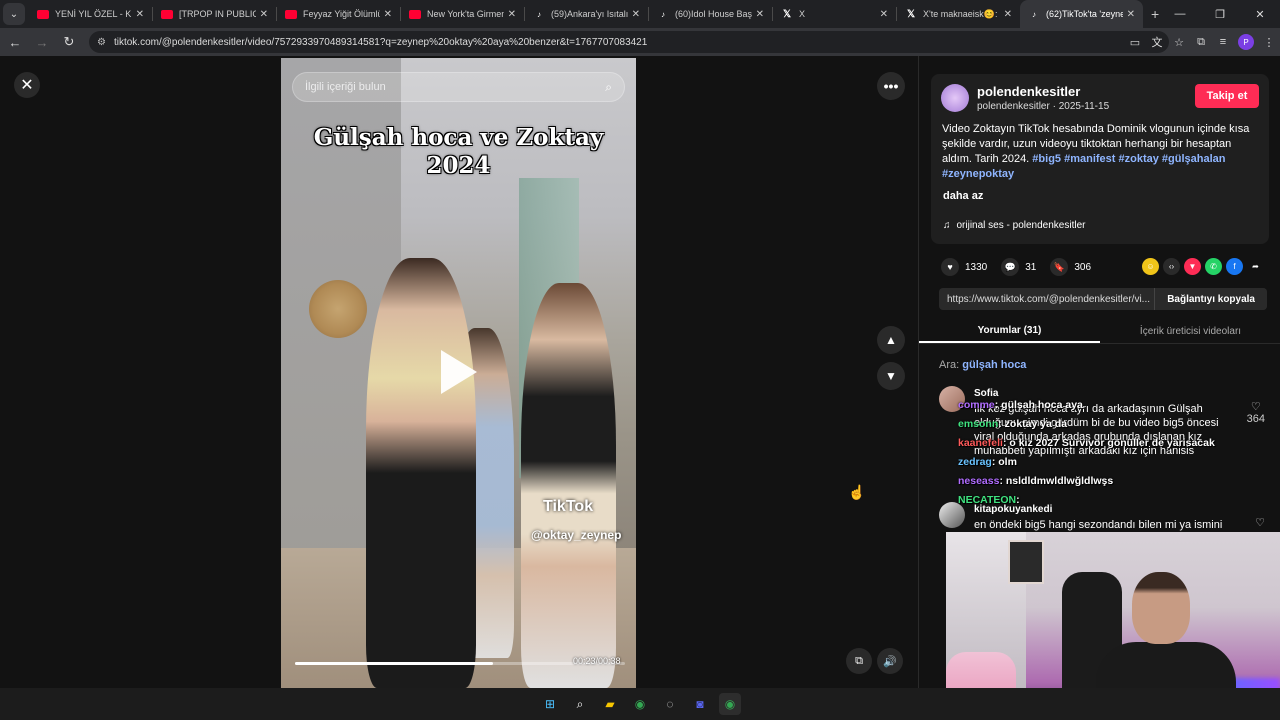 Image resolution: width=1280 pixels, height=720 pixels. What do you see at coordinates (891, 376) in the screenshot?
I see `next-video-button: ▼` at bounding box center [891, 376].